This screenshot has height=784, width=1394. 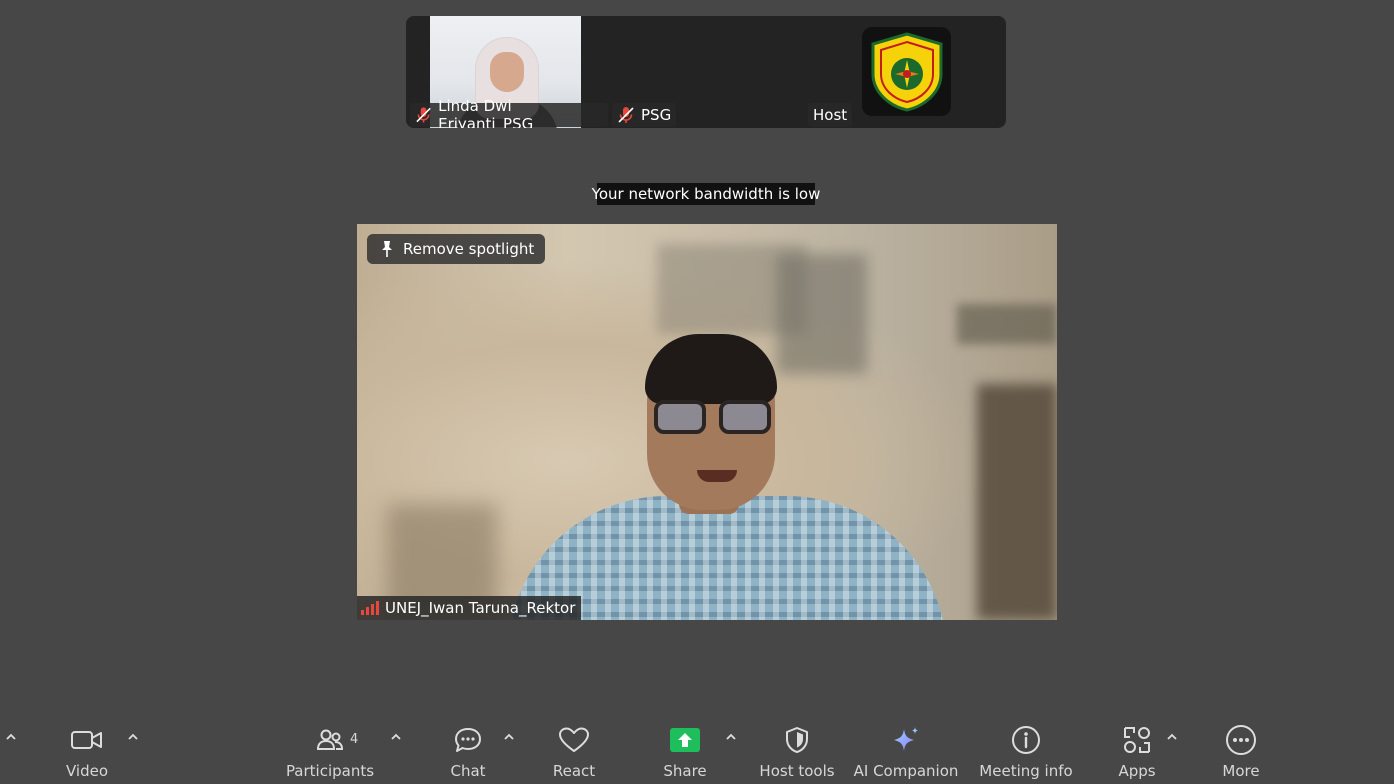 I want to click on heart-icon, so click(x=574, y=739).